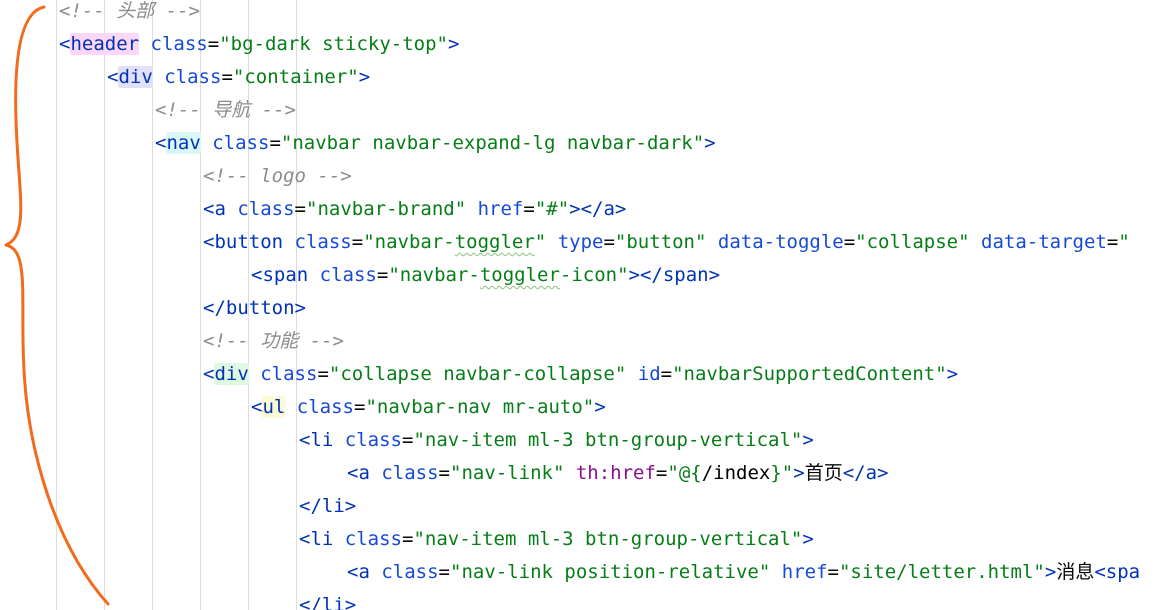  What do you see at coordinates (1044, 242) in the screenshot?
I see `code-token-attr: data-target` at bounding box center [1044, 242].